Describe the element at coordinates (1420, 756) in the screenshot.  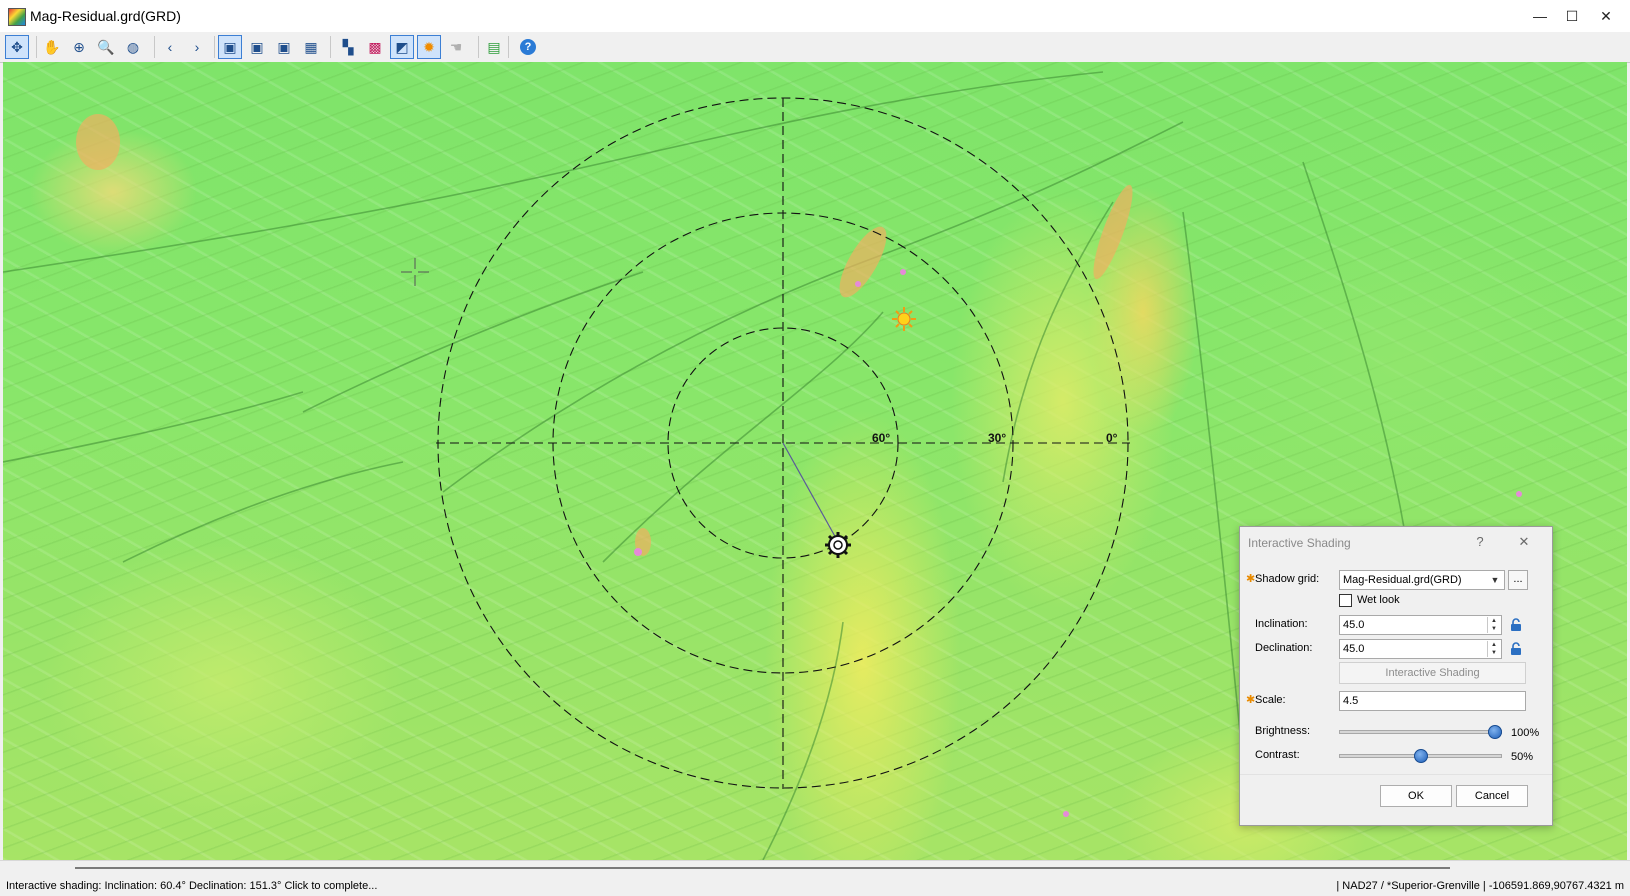
I see `contrast-slider-thumb` at that location.